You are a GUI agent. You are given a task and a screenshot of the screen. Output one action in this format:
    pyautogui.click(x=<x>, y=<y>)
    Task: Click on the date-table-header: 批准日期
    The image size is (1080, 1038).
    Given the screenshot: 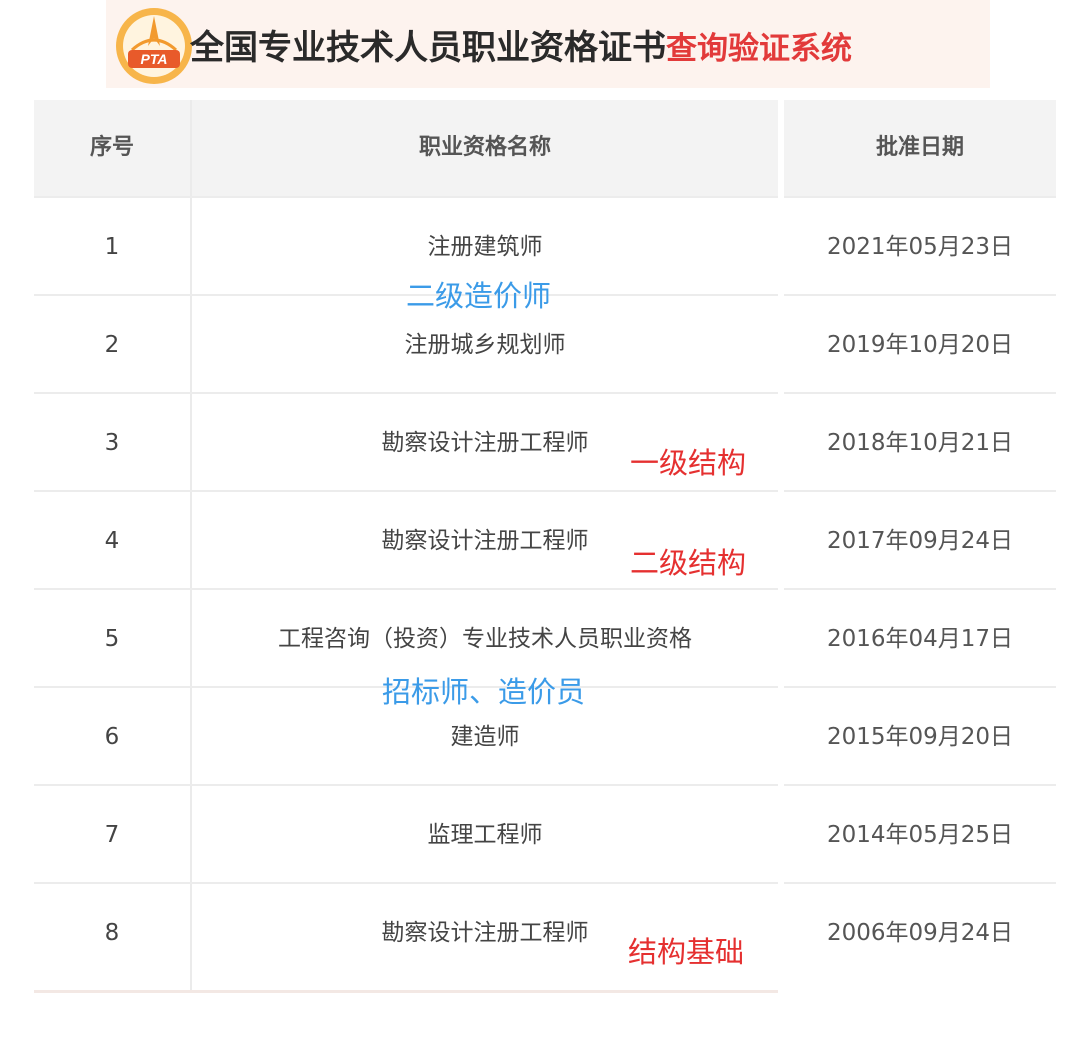 What is the action you would take?
    pyautogui.click(x=920, y=148)
    